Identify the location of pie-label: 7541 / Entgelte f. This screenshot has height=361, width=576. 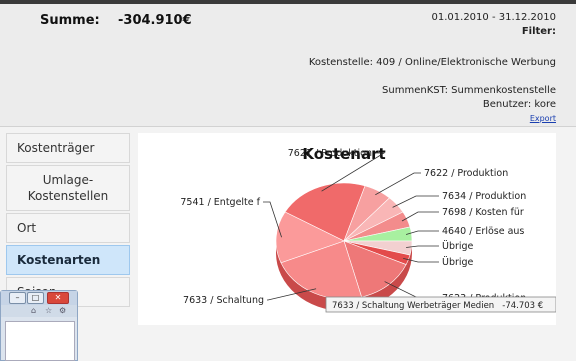
(220, 202).